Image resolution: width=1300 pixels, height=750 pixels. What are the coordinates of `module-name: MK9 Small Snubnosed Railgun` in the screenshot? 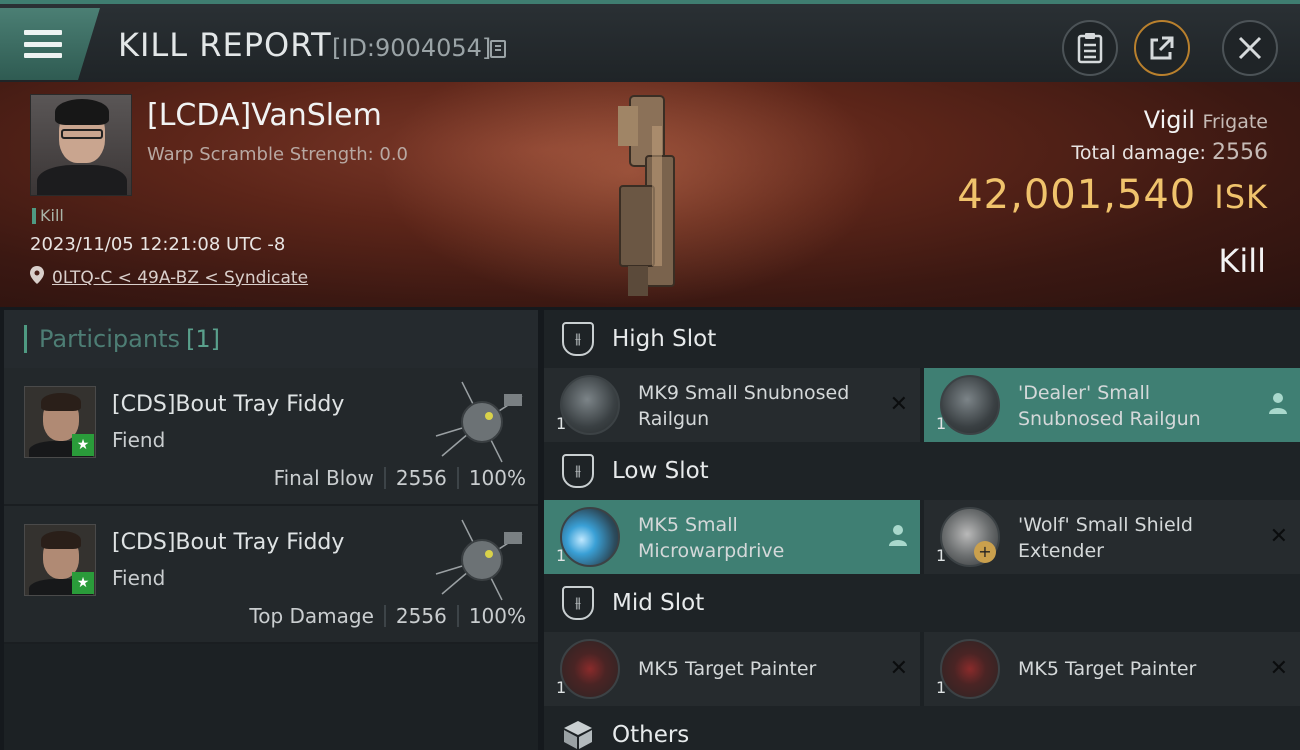 It's located at (744, 406).